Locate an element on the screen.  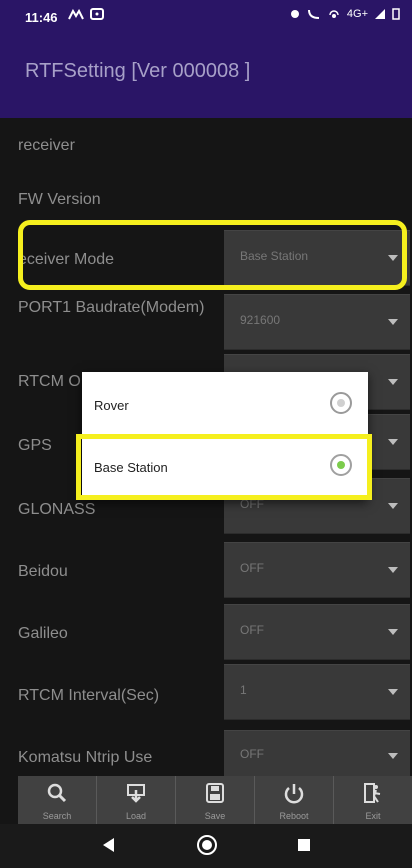
komatsu-ntrip-value: OFF is located at coordinates (252, 754).